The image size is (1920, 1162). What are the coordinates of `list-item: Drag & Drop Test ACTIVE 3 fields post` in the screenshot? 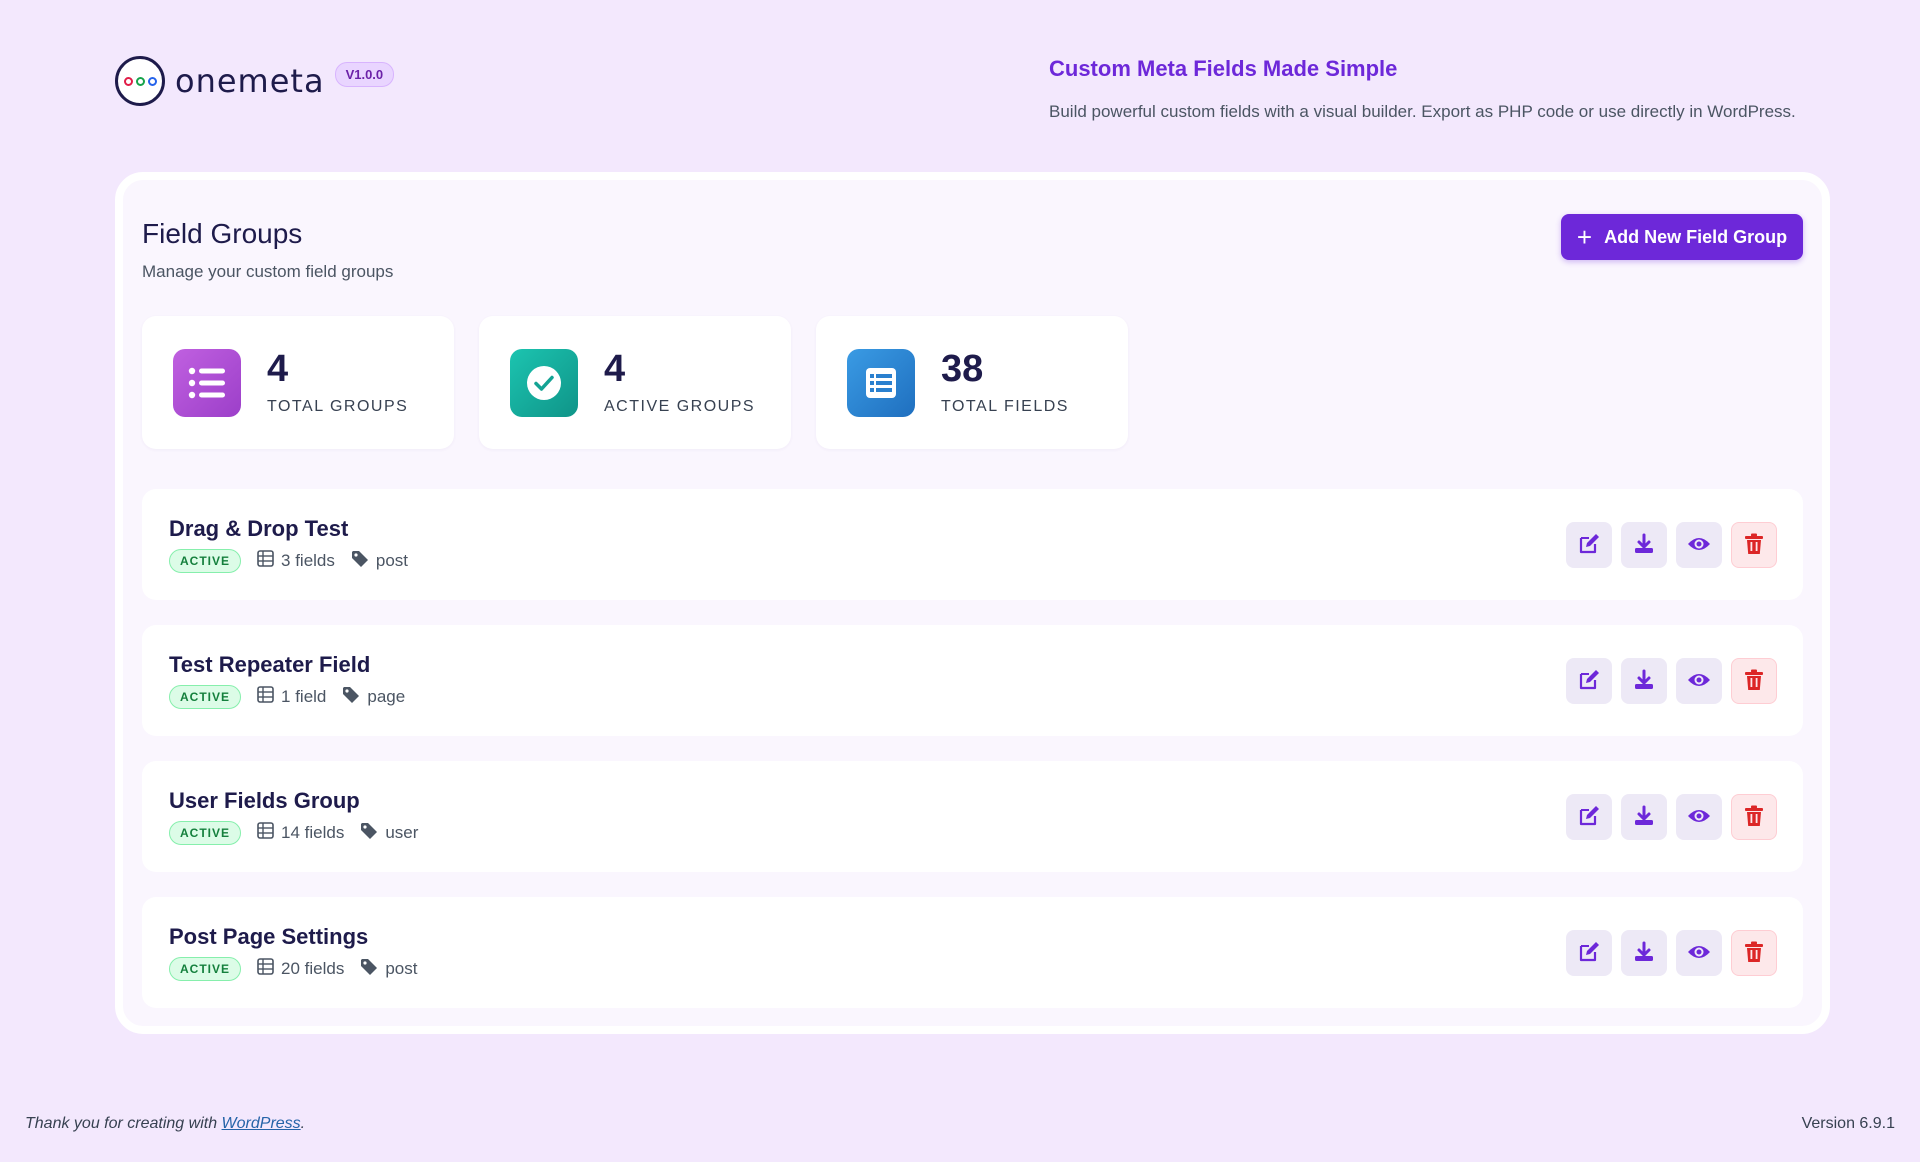 It's located at (972, 544).